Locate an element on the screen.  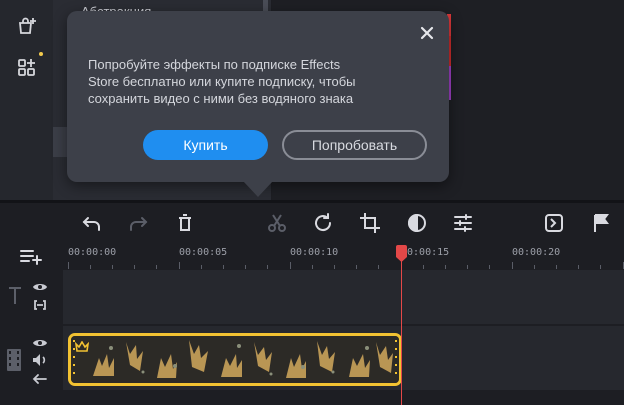
text-track-icon is located at coordinates (15, 295).